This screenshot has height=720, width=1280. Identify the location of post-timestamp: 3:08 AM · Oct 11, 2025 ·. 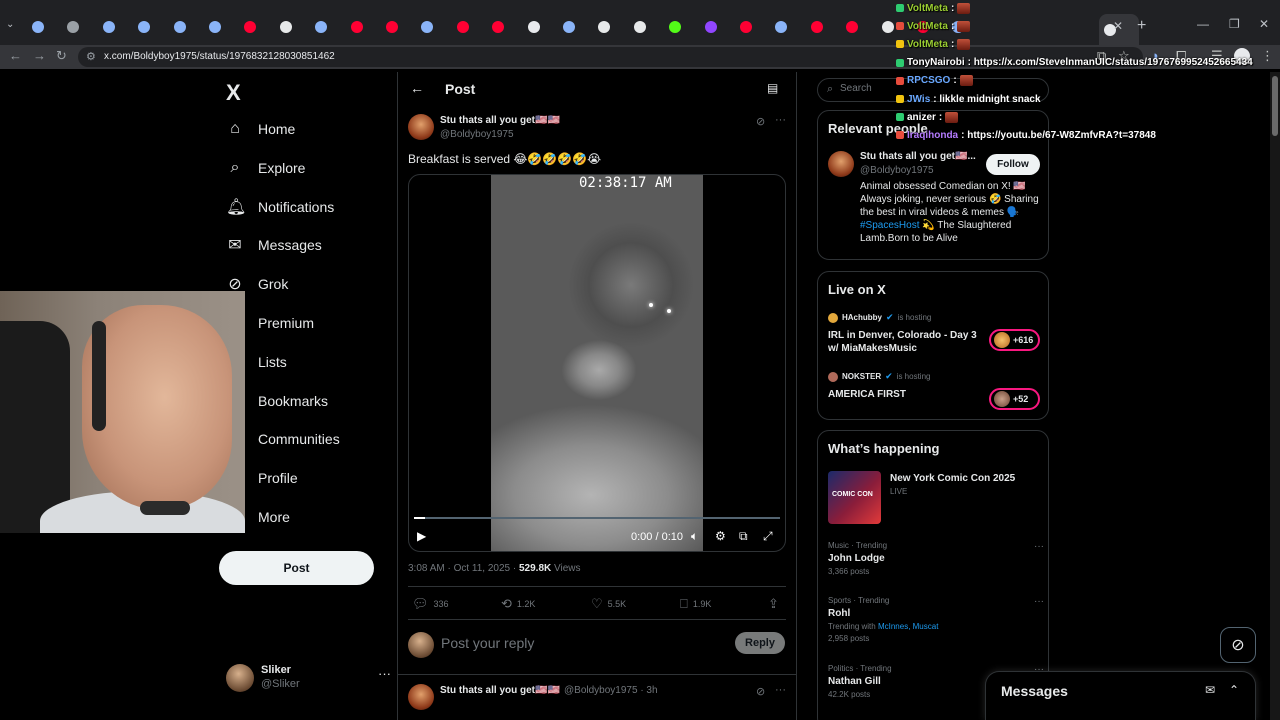
(463, 568).